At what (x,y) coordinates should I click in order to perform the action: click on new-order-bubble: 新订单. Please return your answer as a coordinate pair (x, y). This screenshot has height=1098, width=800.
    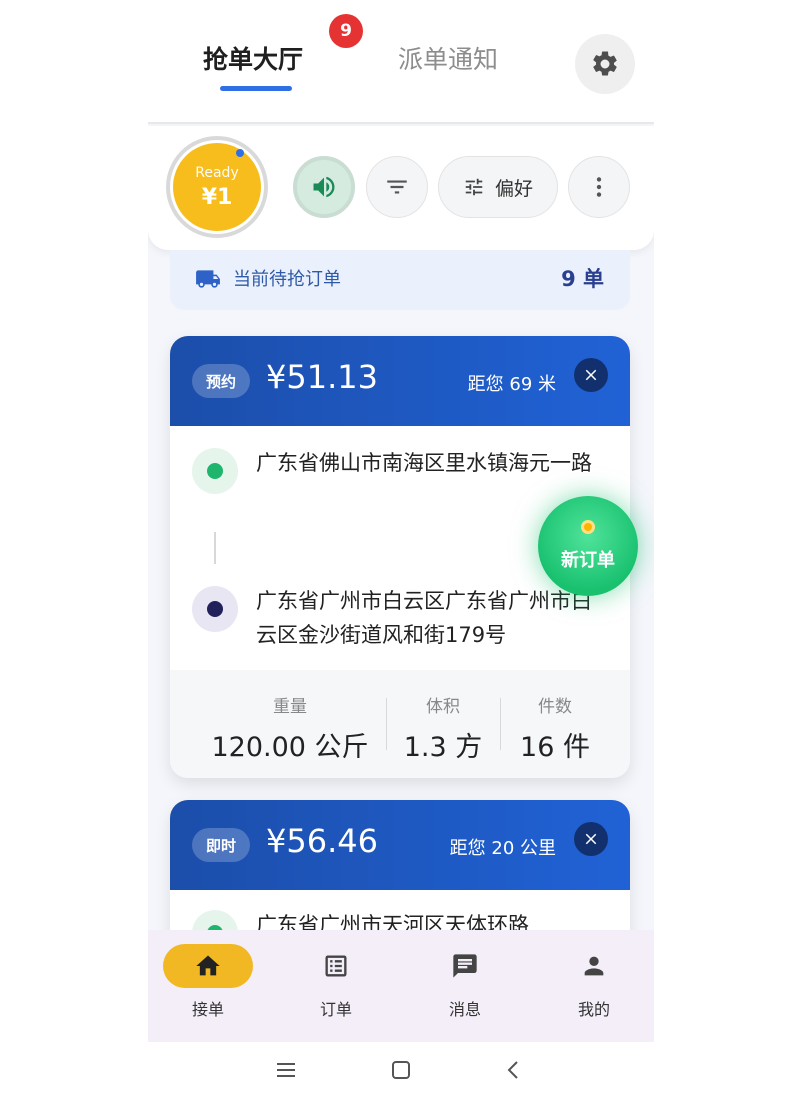
    Looking at the image, I should click on (588, 546).